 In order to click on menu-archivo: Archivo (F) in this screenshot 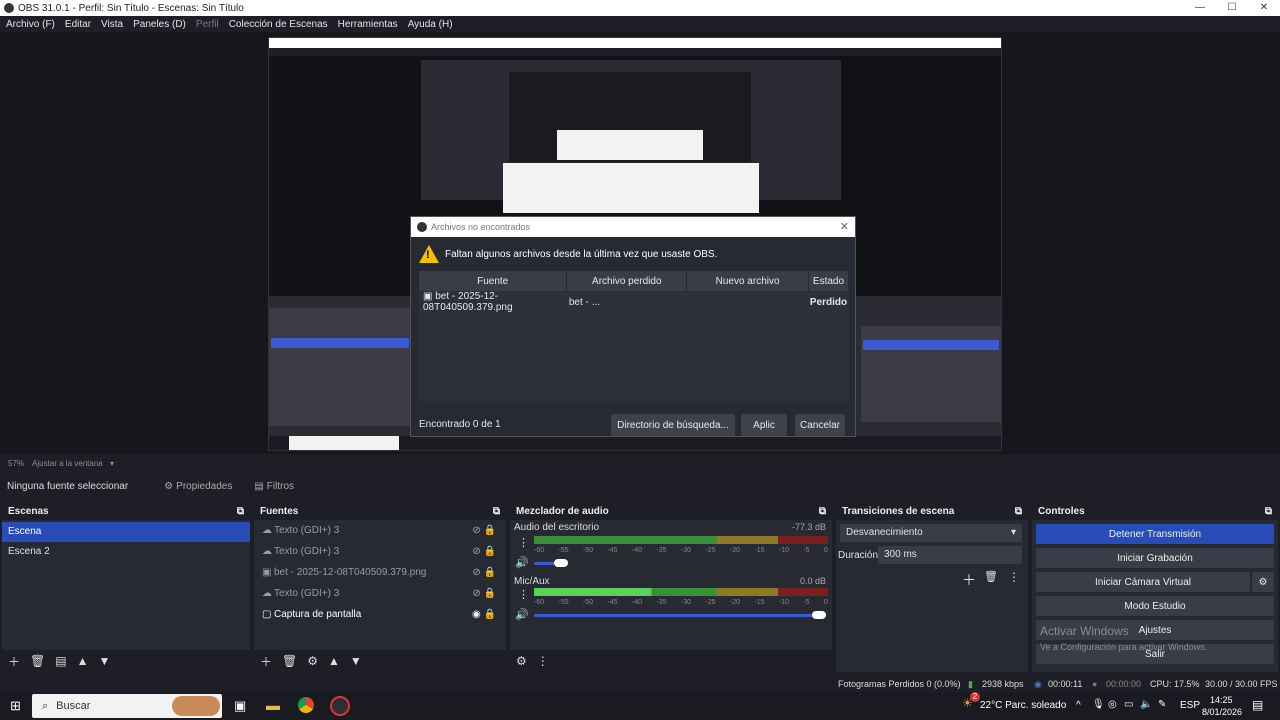, I will do `click(30, 24)`.